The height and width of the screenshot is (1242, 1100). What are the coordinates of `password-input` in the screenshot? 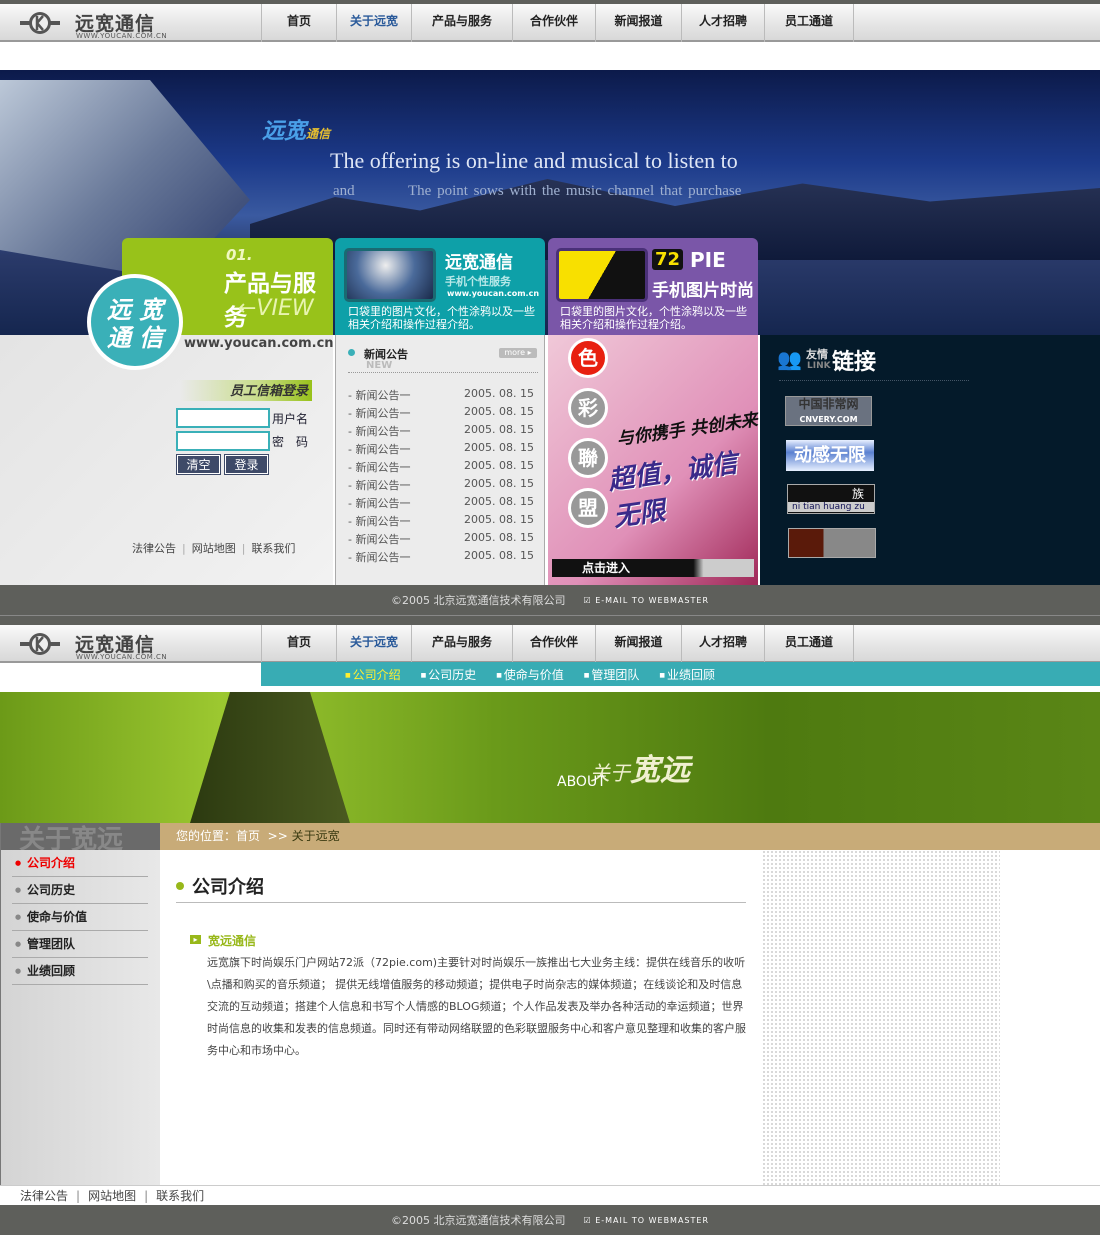 It's located at (223, 441).